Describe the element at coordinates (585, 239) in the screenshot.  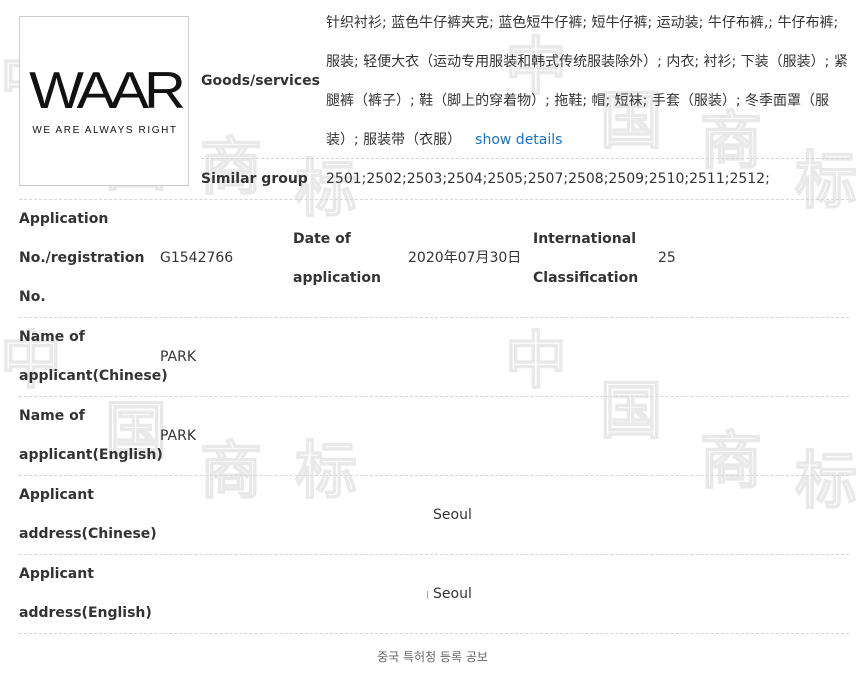
I see `international-classification-label-line1: International` at that location.